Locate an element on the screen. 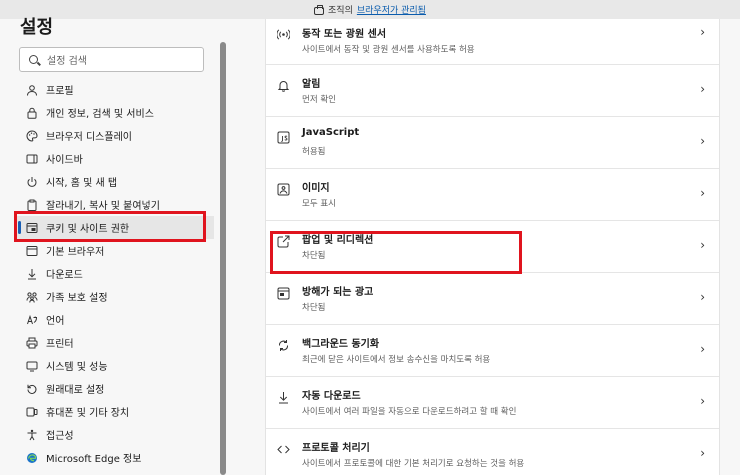 Image resolution: width=740 pixels, height=475 pixels. sidebar-item-privacy: 개인 정보, 검색 및 서비스 is located at coordinates (114, 112).